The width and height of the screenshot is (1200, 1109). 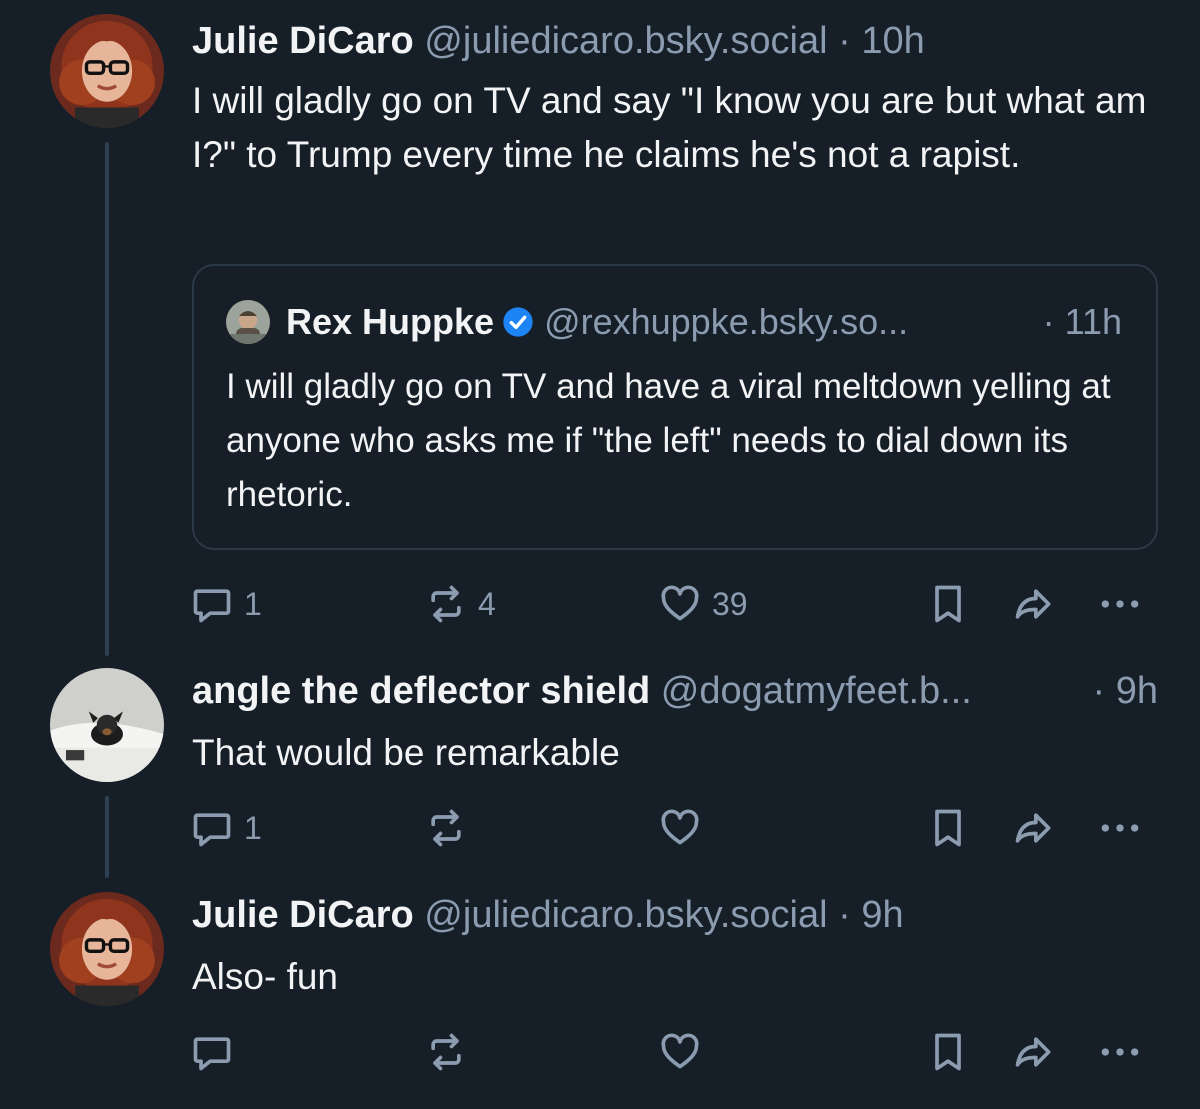 I want to click on quote-avatar, so click(x=248, y=322).